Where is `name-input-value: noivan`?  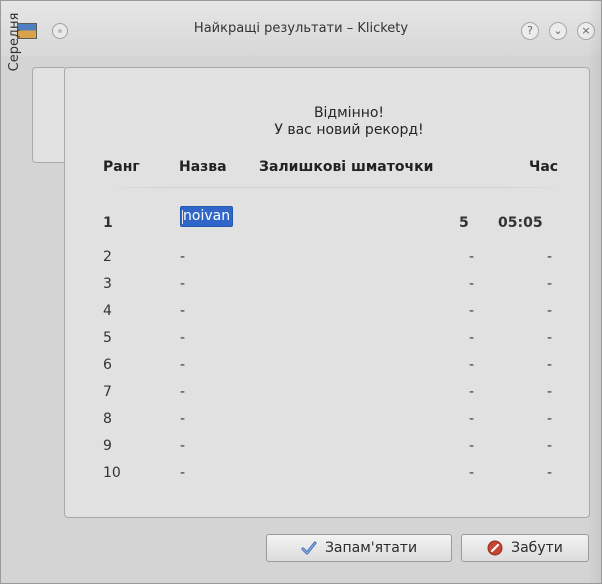
name-input-value: noivan is located at coordinates (207, 216).